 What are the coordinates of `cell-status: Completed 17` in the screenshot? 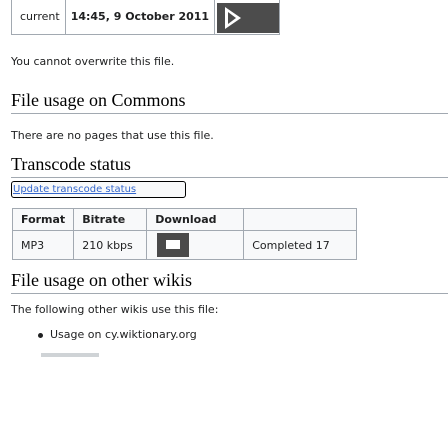 It's located at (300, 245).